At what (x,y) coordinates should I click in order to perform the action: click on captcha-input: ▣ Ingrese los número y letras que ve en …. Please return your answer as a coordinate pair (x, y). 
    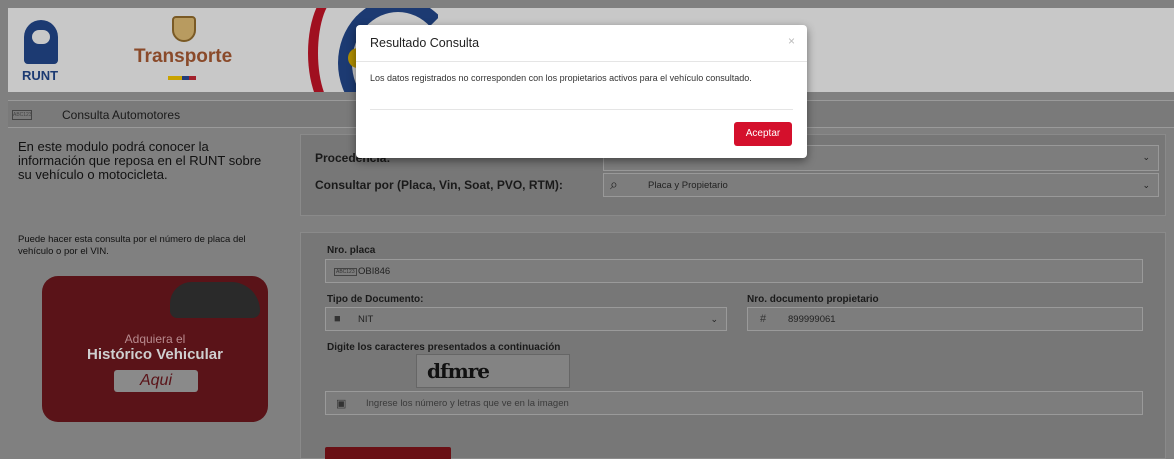
    Looking at the image, I should click on (734, 403).